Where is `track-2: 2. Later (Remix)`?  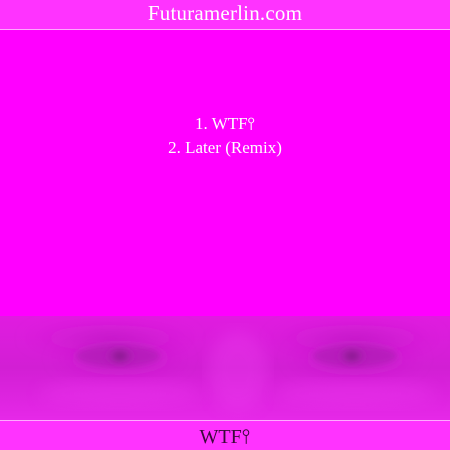
track-2: 2. Later (Remix) is located at coordinates (225, 147).